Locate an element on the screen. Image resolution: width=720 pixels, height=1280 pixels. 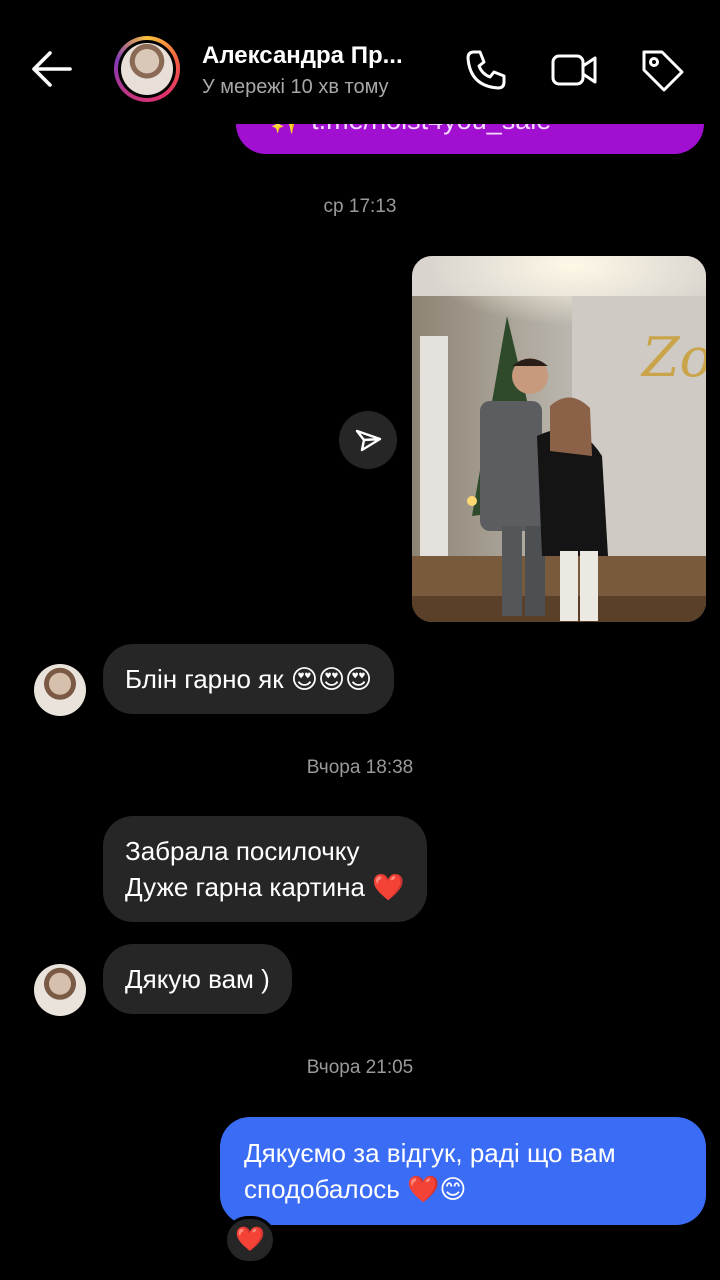
incoming-message: Блін гарно як 😍😍😍 is located at coordinates (249, 679).